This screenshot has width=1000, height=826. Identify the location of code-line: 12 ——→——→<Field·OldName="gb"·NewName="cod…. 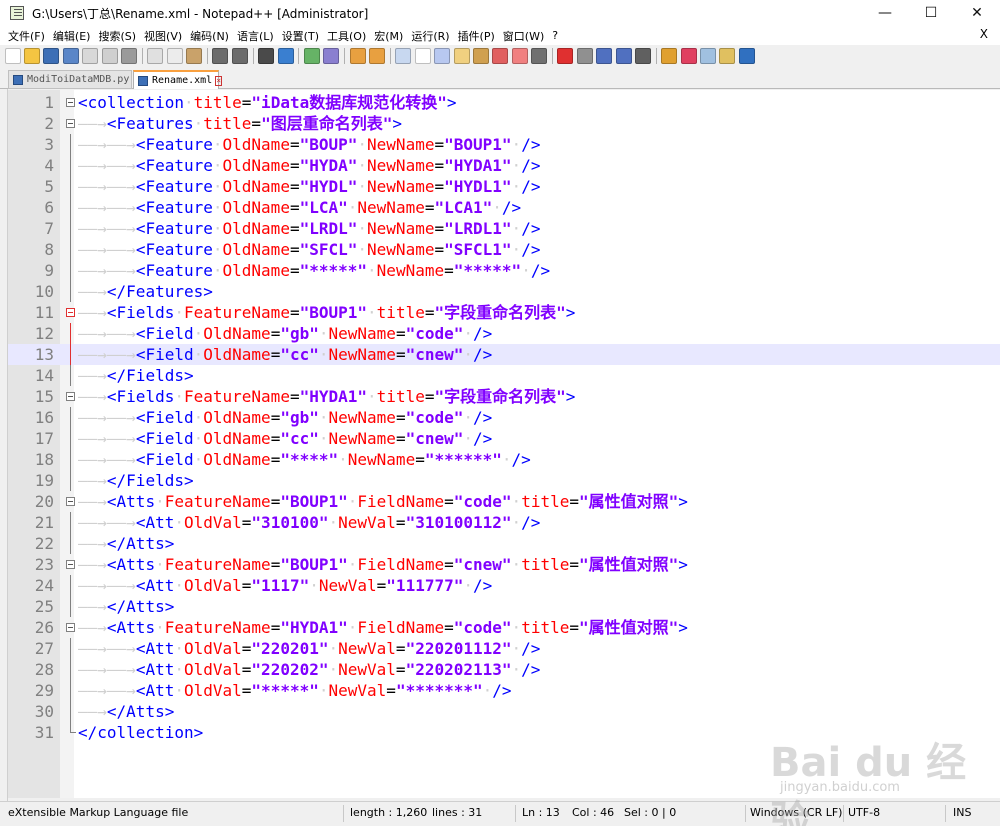
(504, 333).